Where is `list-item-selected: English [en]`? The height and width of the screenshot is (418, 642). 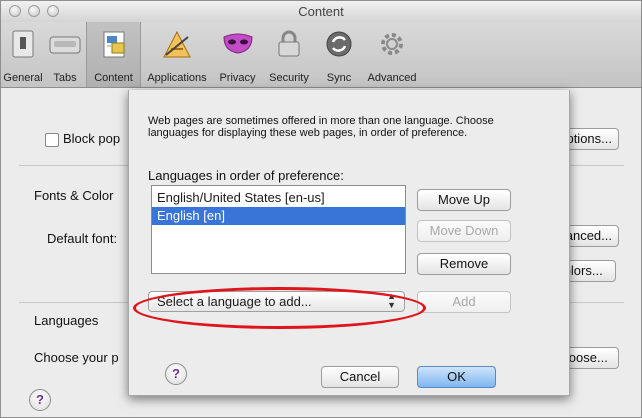
list-item-selected: English [en] is located at coordinates (278, 216).